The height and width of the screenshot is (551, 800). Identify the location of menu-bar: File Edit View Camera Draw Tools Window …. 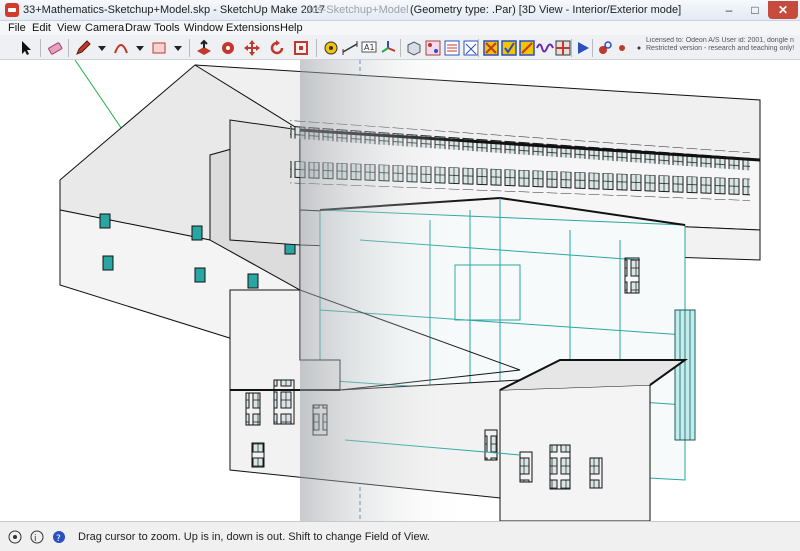
(400, 28).